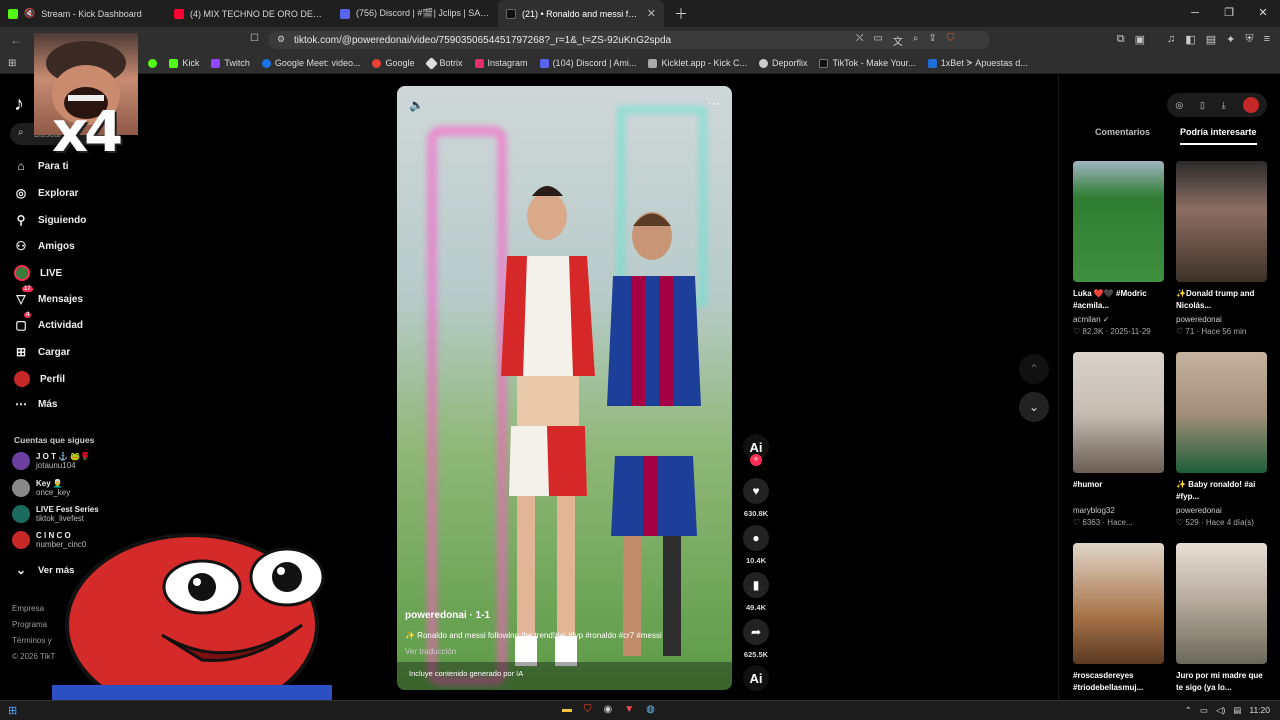 This screenshot has width=1280, height=720. What do you see at coordinates (951, 40) in the screenshot?
I see `brave-shield-icon: ⛉` at bounding box center [951, 40].